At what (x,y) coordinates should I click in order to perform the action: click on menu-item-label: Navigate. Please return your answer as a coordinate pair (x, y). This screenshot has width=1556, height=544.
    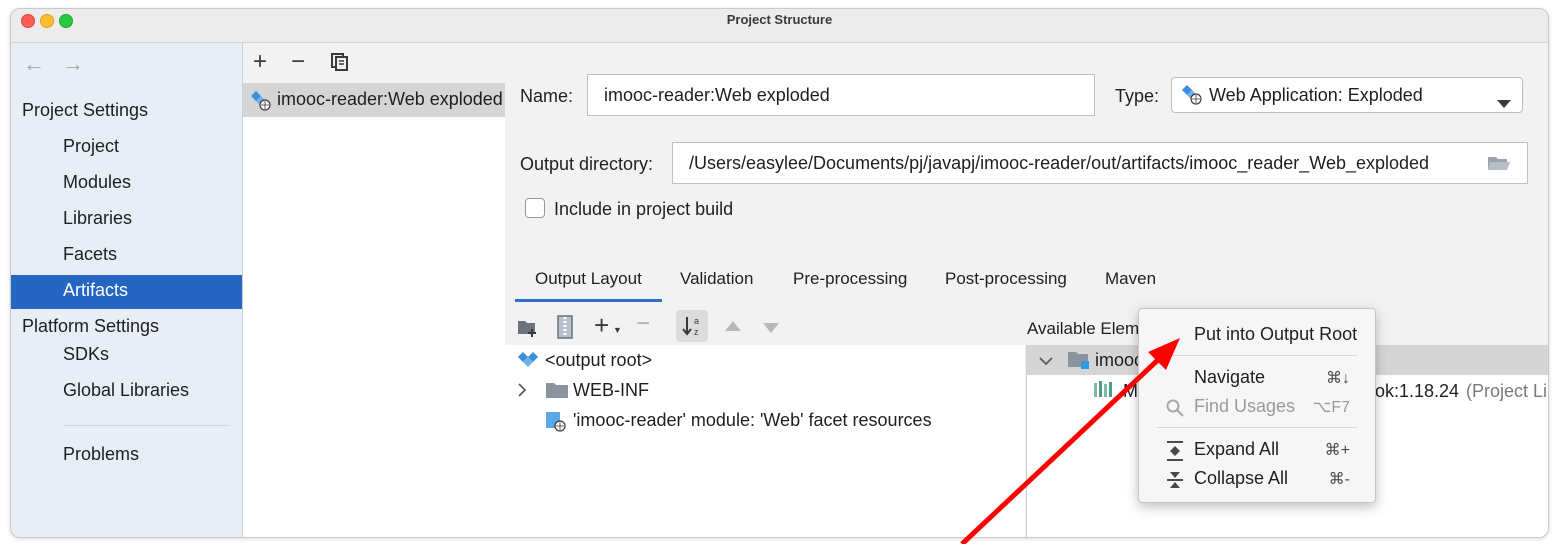
    Looking at the image, I should click on (1230, 377).